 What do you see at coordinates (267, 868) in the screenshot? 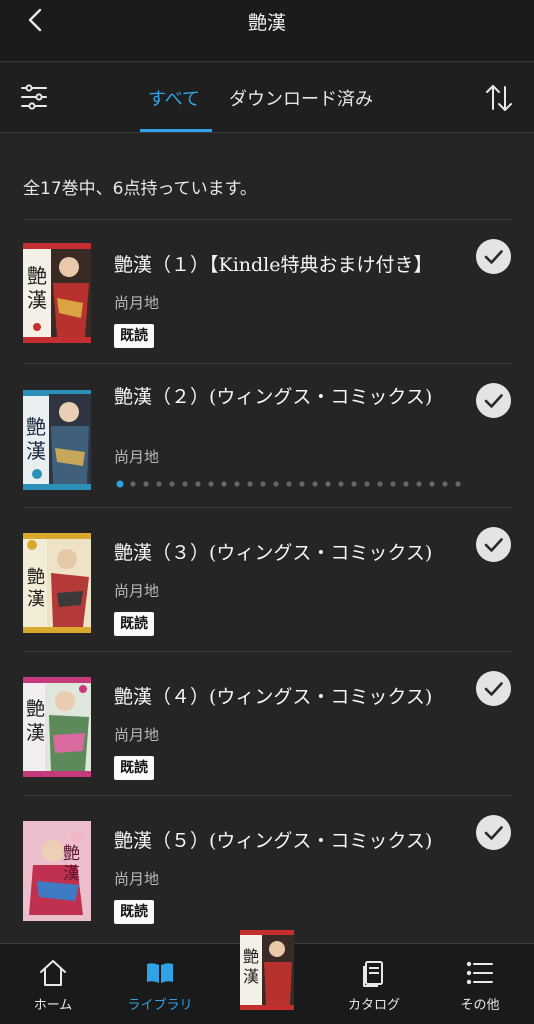
I see `list-item: 艶 漢 艶漢（５）(ウィングス・コミックス) 尚月地 既読` at bounding box center [267, 868].